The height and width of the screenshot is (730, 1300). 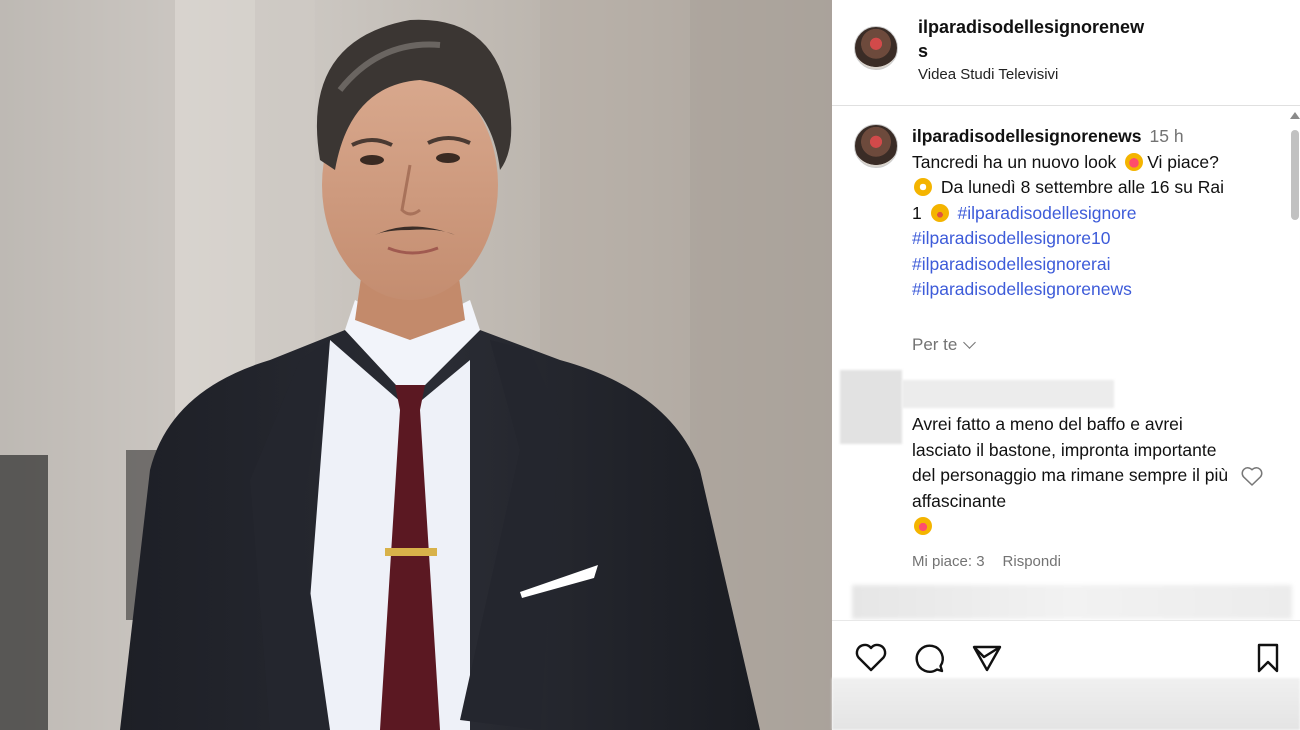 I want to click on action-bar, so click(x=1066, y=649).